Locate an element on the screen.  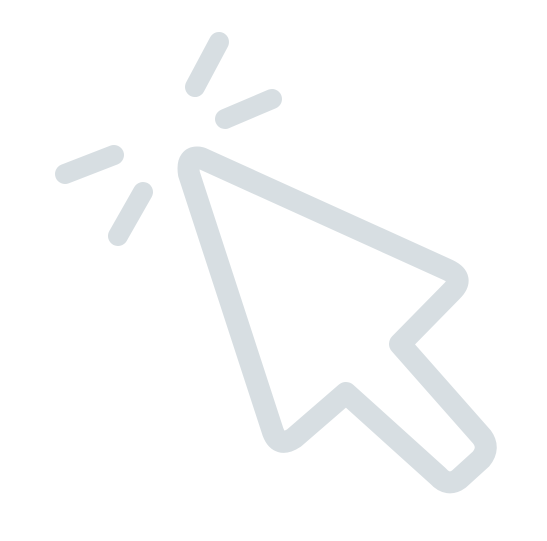
click-ray-lower-left is located at coordinates (130, 214).